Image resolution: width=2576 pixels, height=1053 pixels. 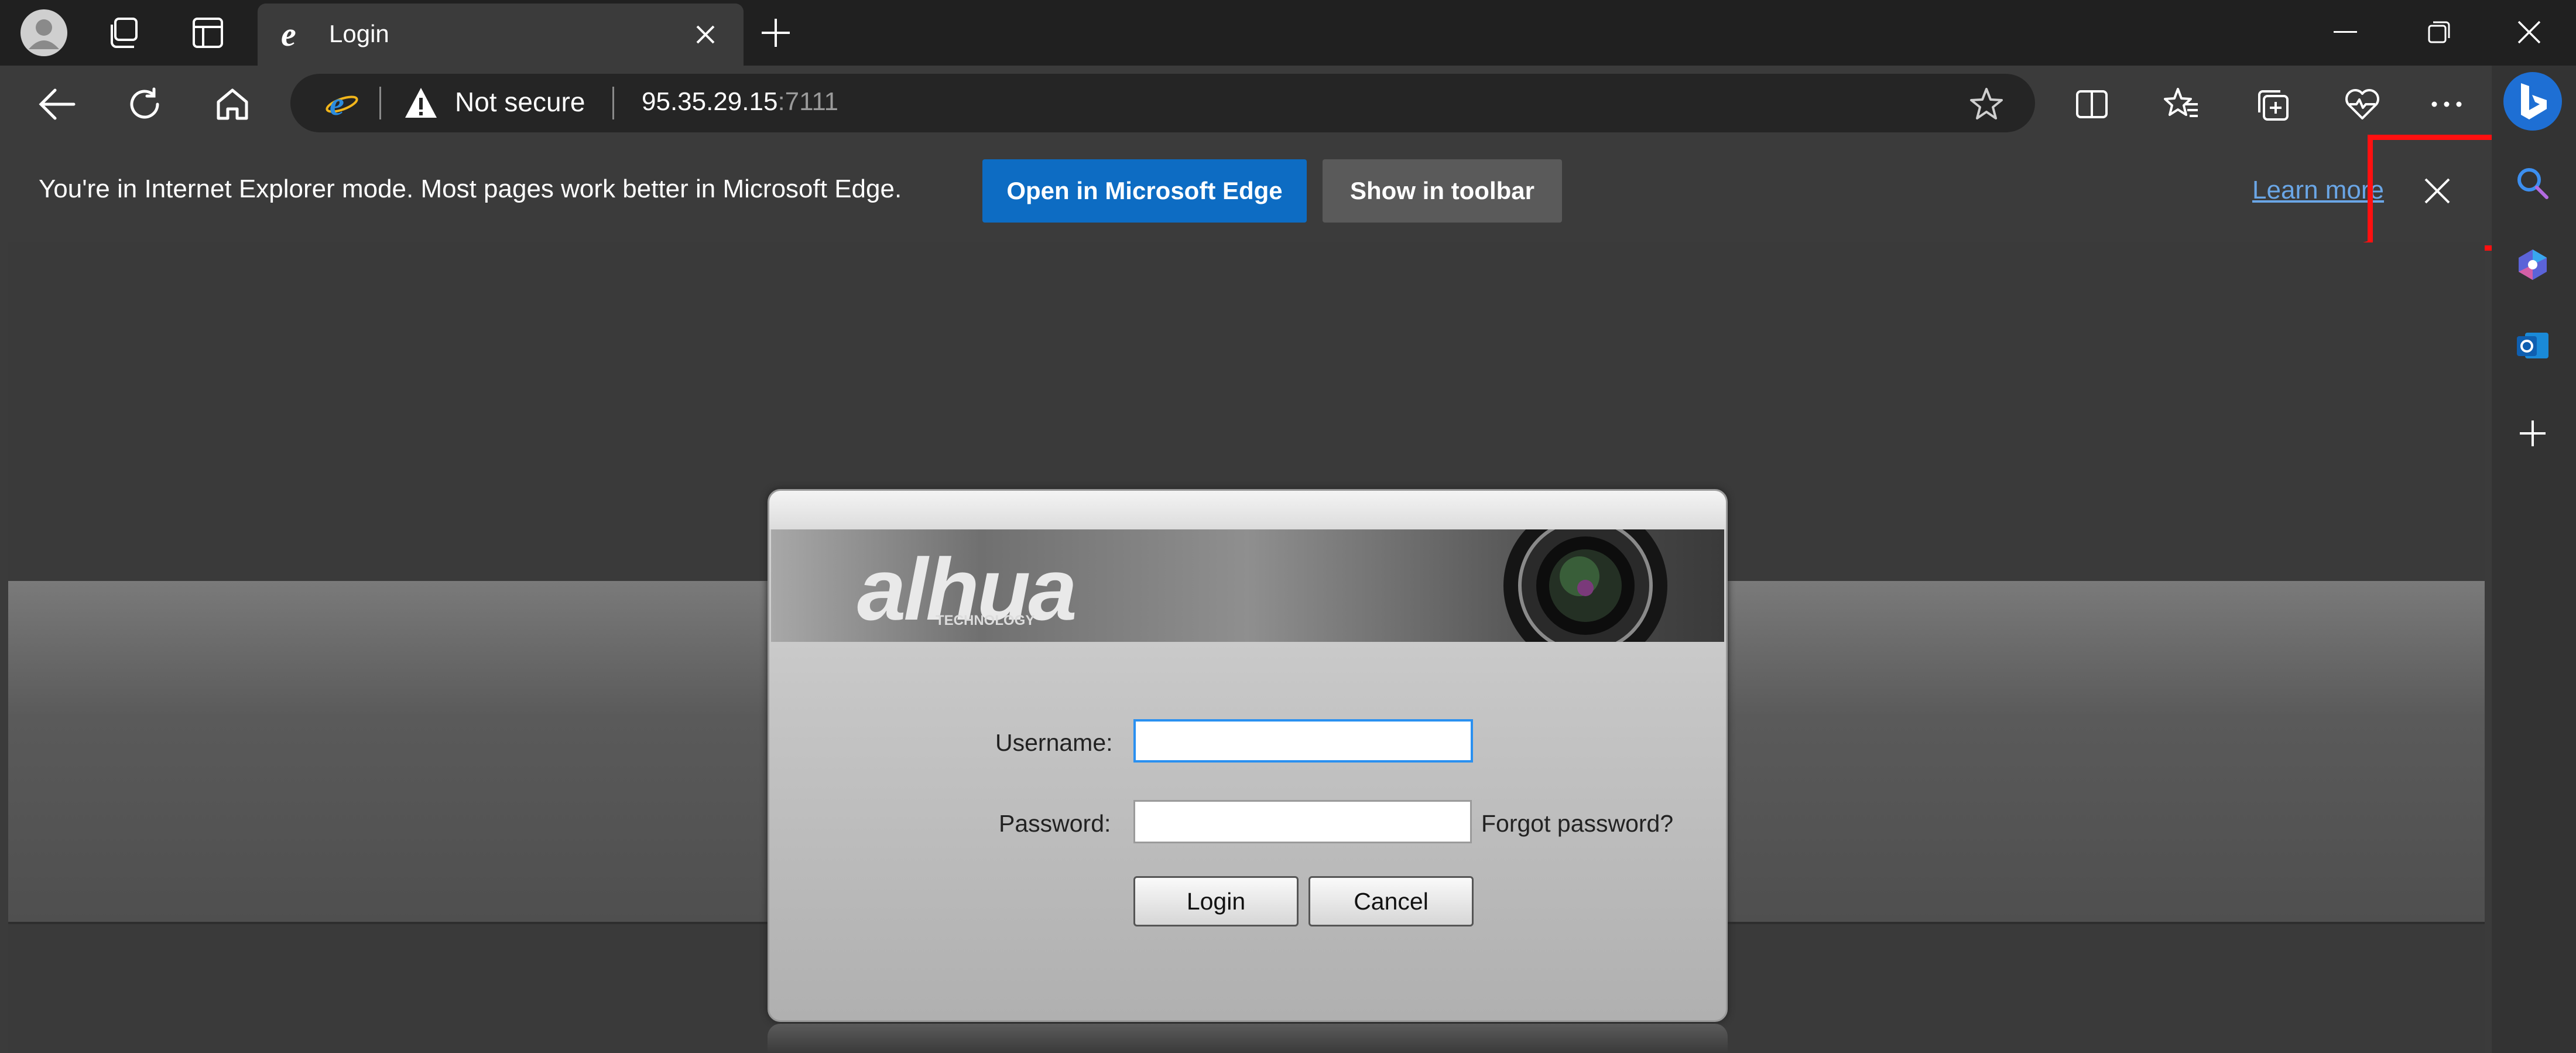 What do you see at coordinates (2534, 559) in the screenshot?
I see `edge-sidebar` at bounding box center [2534, 559].